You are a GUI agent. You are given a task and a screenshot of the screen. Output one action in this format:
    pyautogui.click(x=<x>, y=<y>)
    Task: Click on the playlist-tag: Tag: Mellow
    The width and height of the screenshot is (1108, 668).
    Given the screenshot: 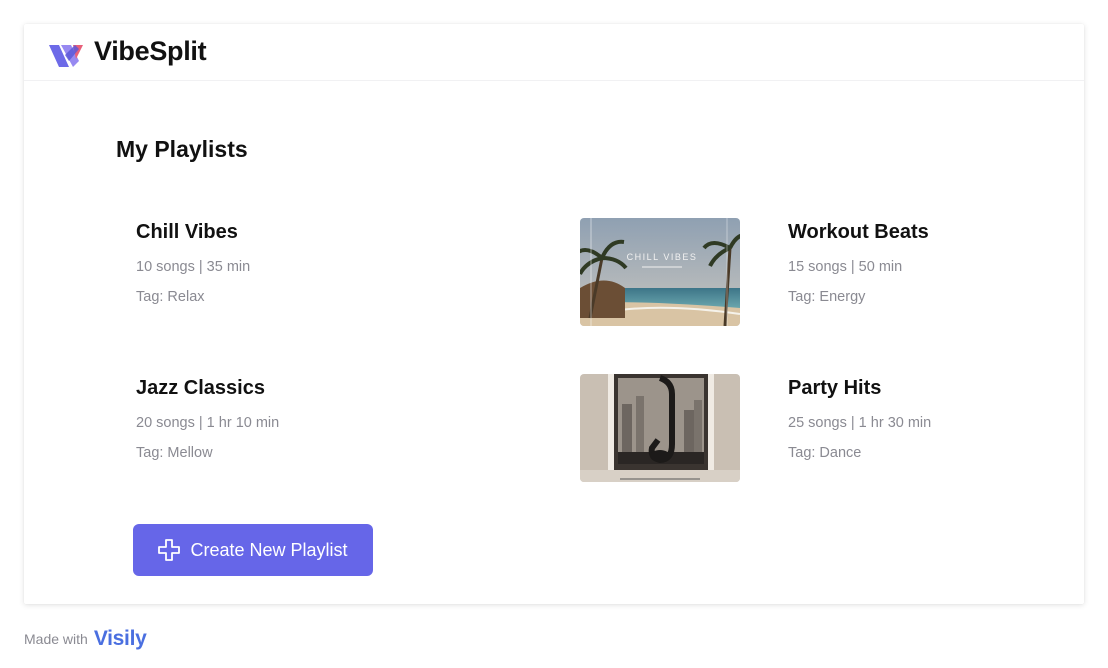 What is the action you would take?
    pyautogui.click(x=174, y=453)
    